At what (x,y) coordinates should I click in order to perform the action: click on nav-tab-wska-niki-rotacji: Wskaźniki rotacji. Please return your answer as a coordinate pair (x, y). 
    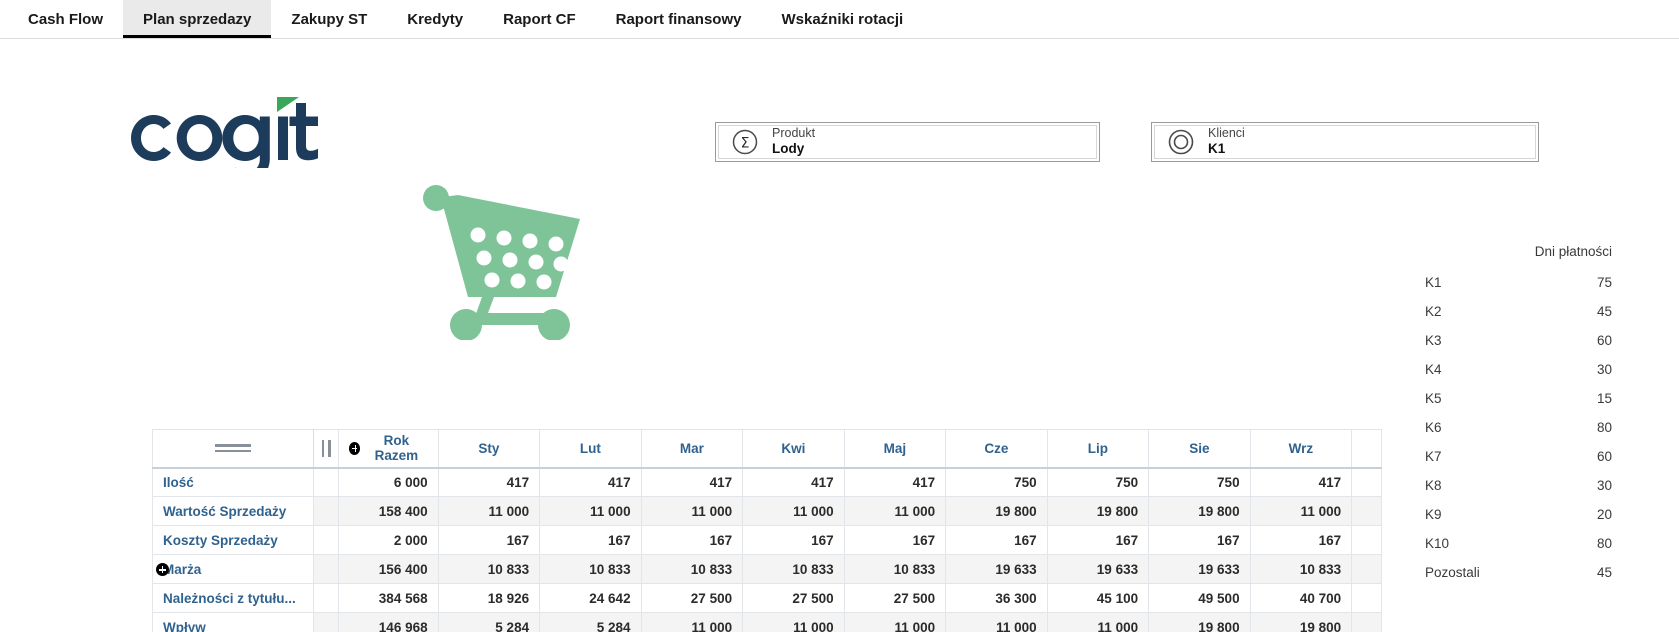
    Looking at the image, I should click on (842, 19).